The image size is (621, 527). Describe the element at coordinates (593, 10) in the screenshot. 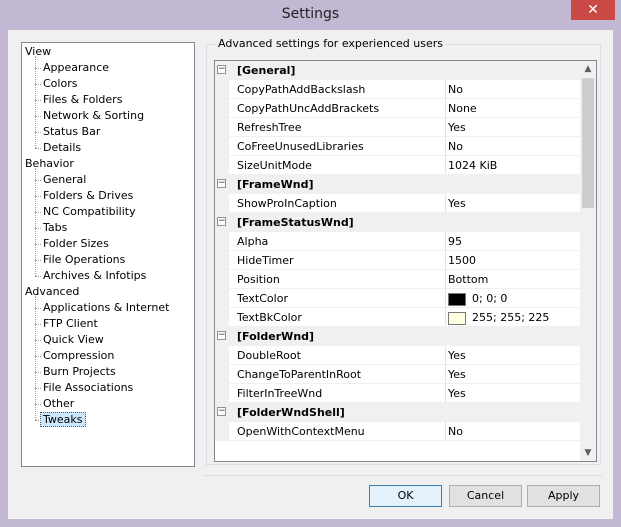

I see `close-button: ✕` at that location.